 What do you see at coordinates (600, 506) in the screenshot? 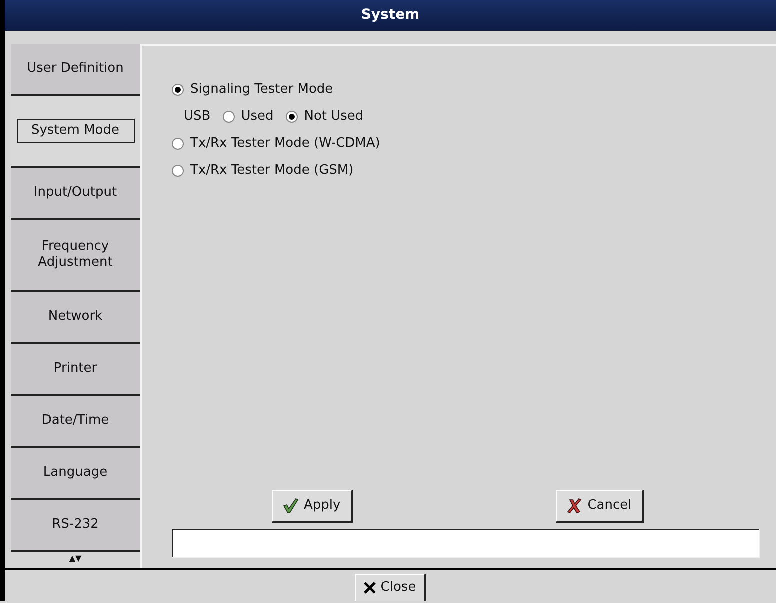
I see `cancel-button: Cancel` at bounding box center [600, 506].